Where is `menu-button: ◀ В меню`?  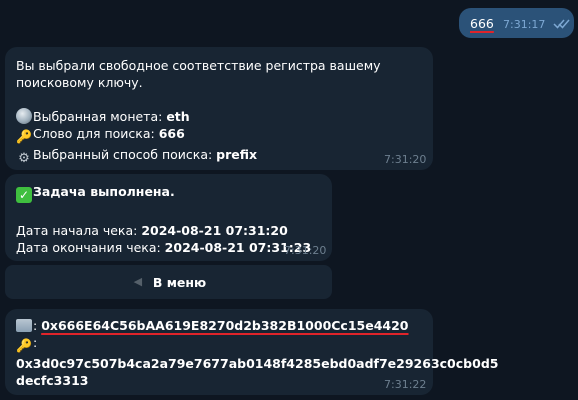
menu-button: ◀ В меню is located at coordinates (168, 282).